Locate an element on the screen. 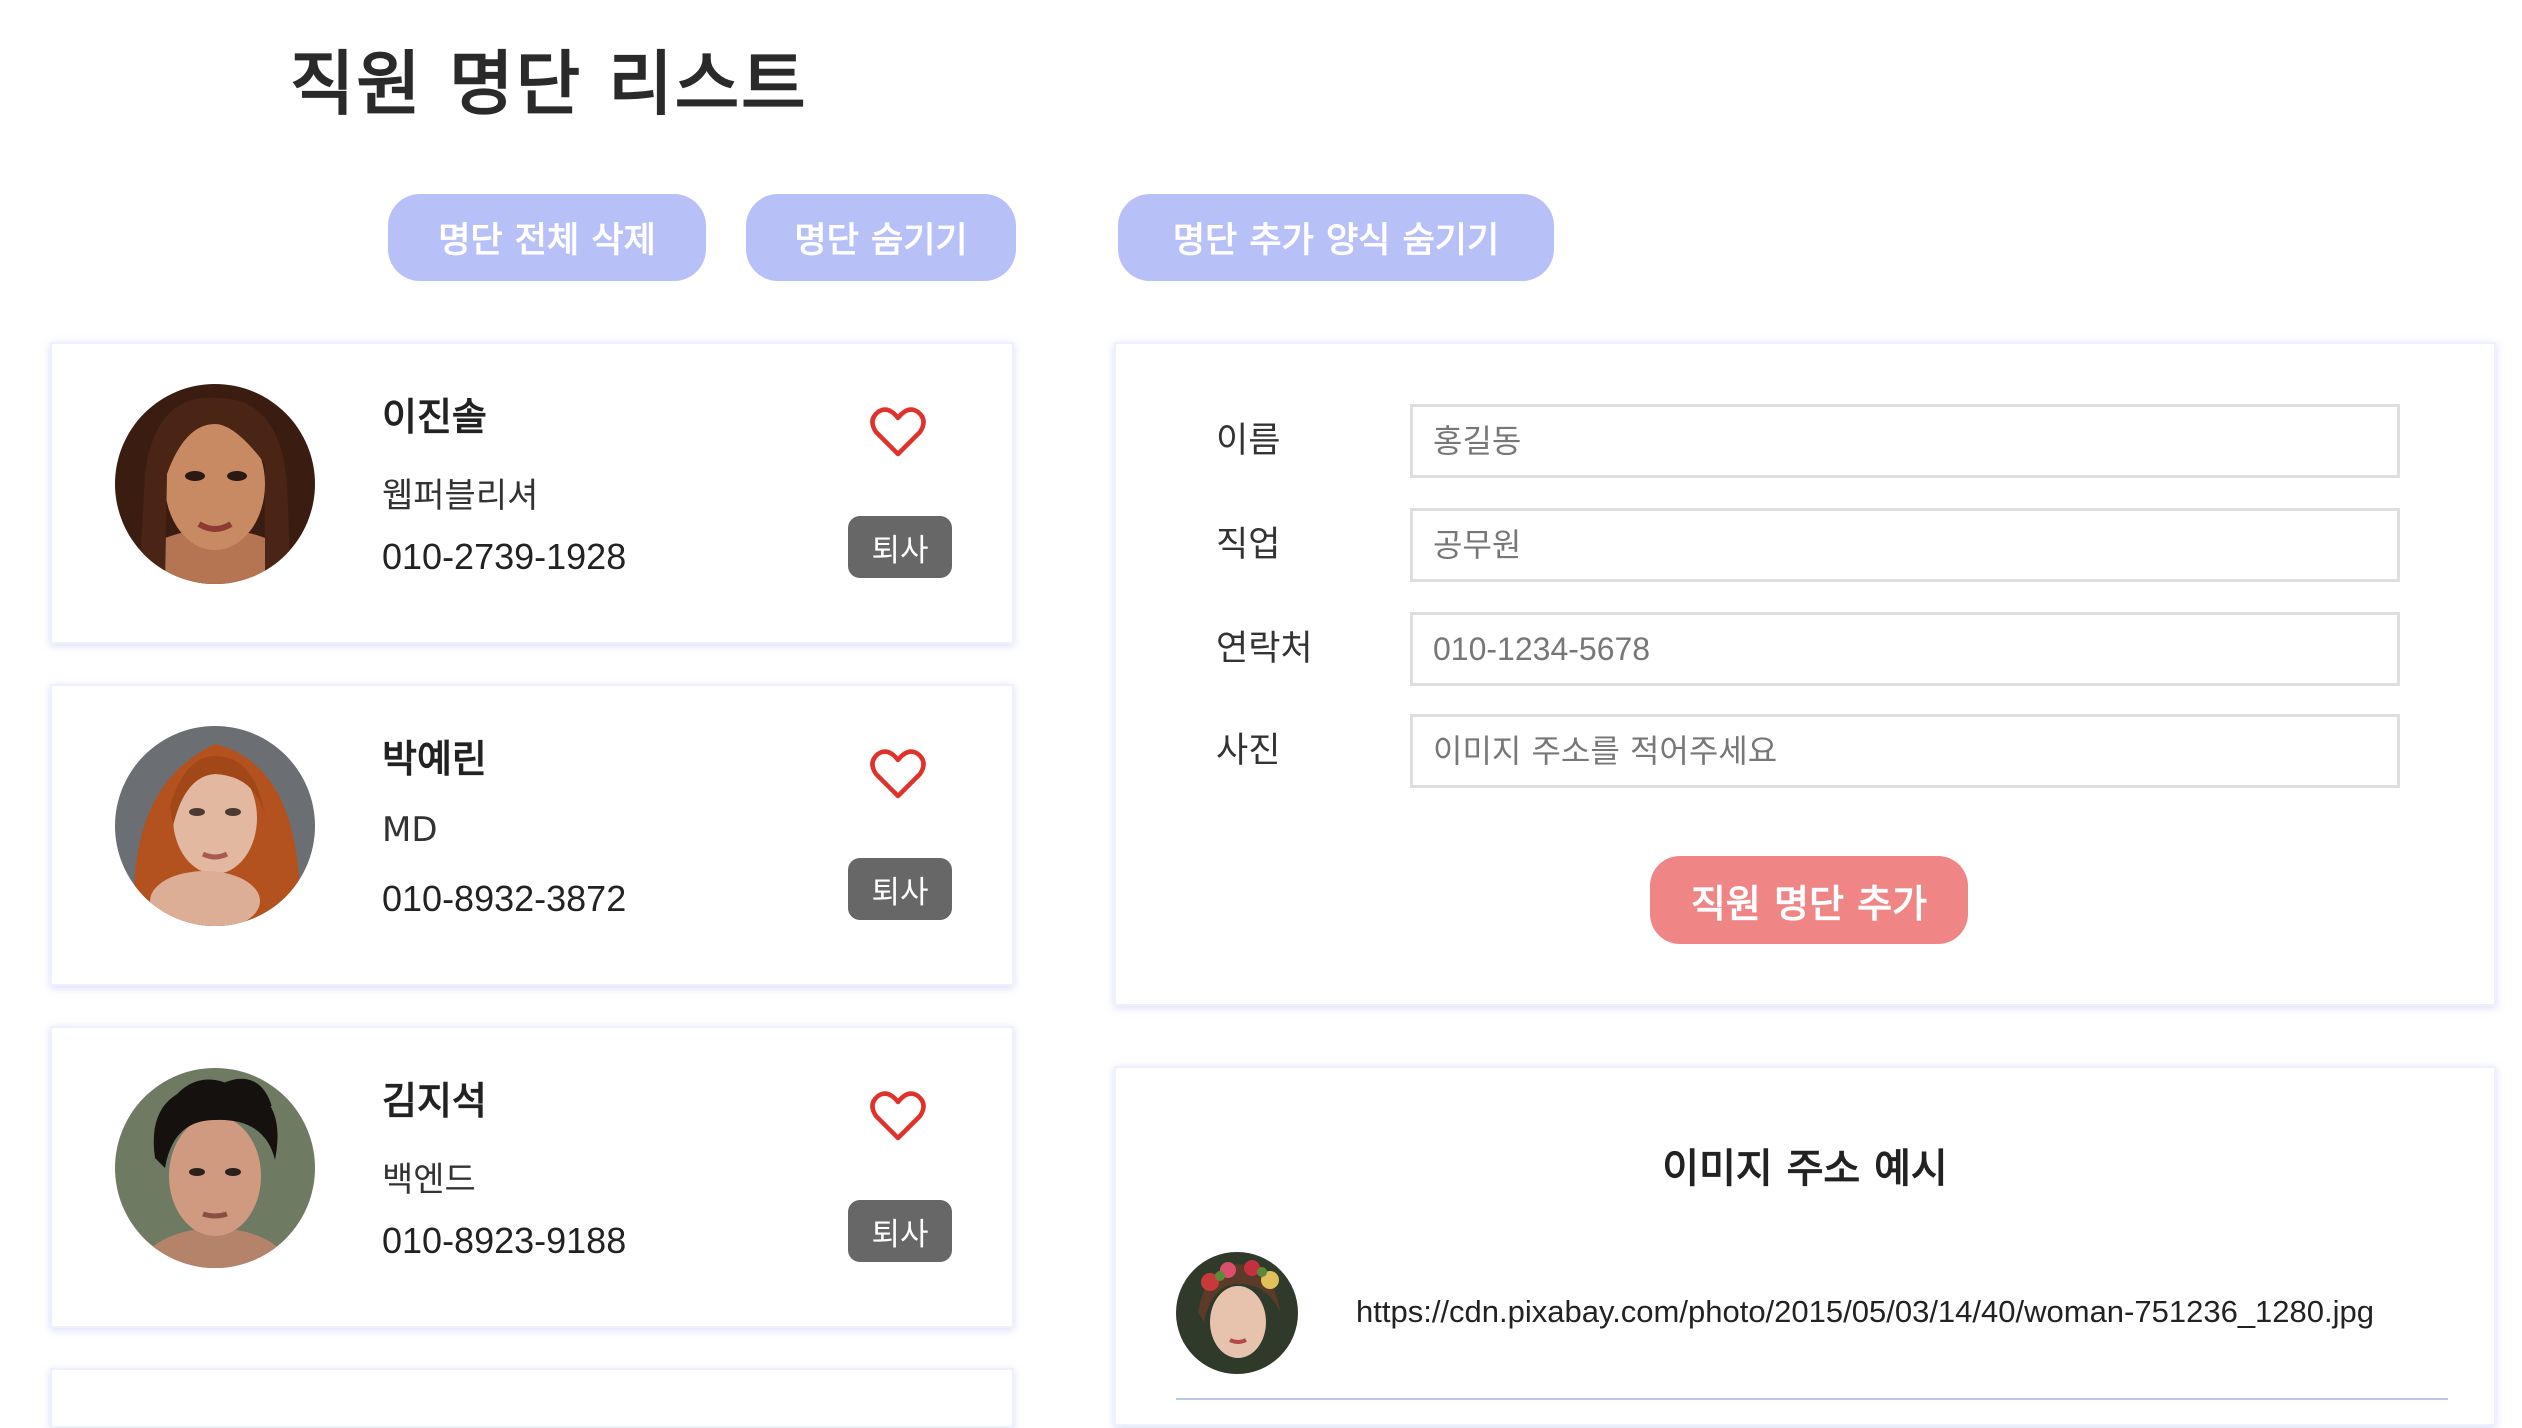 This screenshot has width=2522, height=1428. example-title: 이미지 주소 예시 is located at coordinates (1805, 1169).